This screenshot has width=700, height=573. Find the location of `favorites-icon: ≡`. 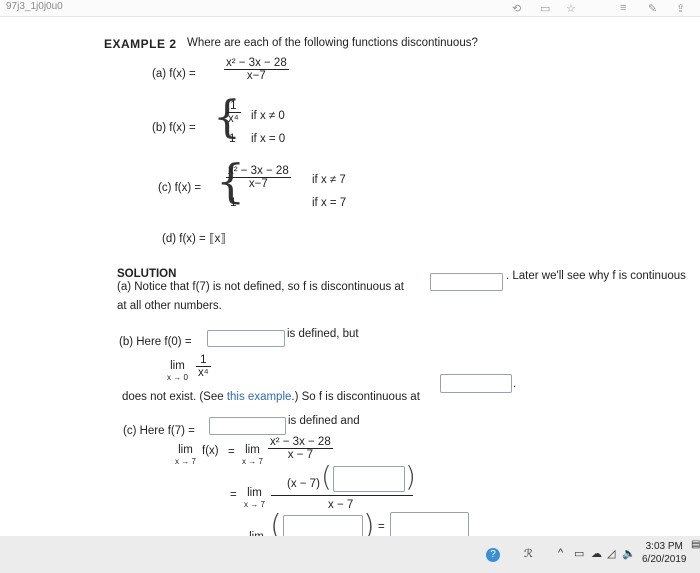

favorites-icon: ≡ is located at coordinates (623, 8).